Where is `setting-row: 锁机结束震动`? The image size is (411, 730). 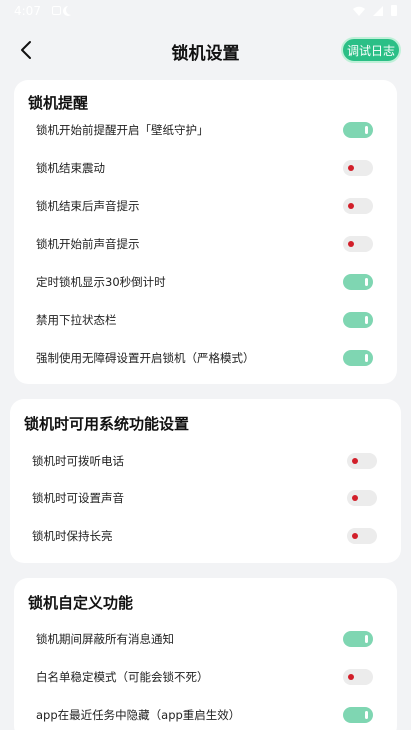 setting-row: 锁机结束震动 is located at coordinates (205, 168).